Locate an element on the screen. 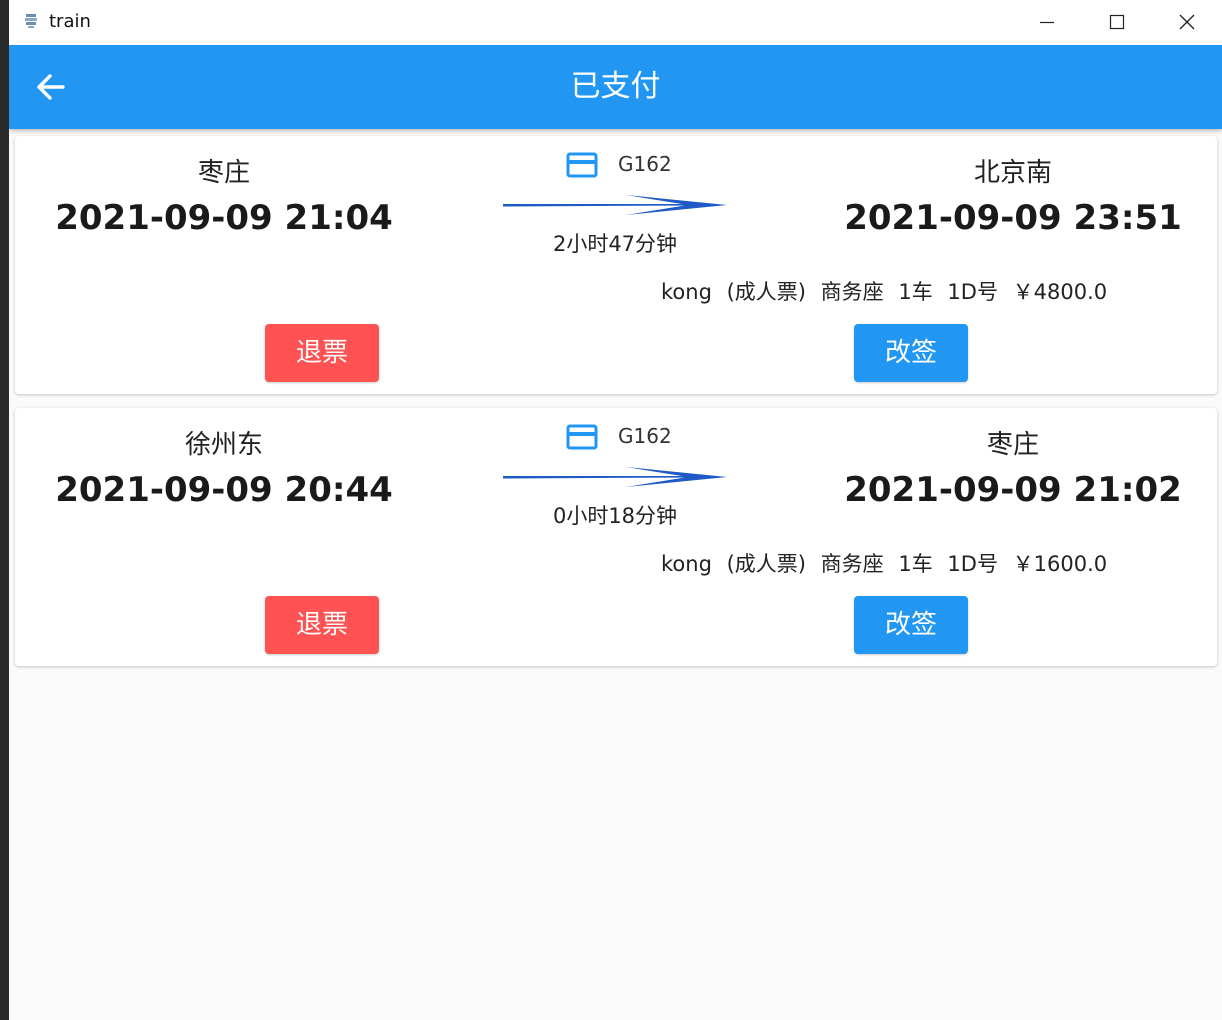 The image size is (1222, 1020). minimize-icon is located at coordinates (1047, 22).